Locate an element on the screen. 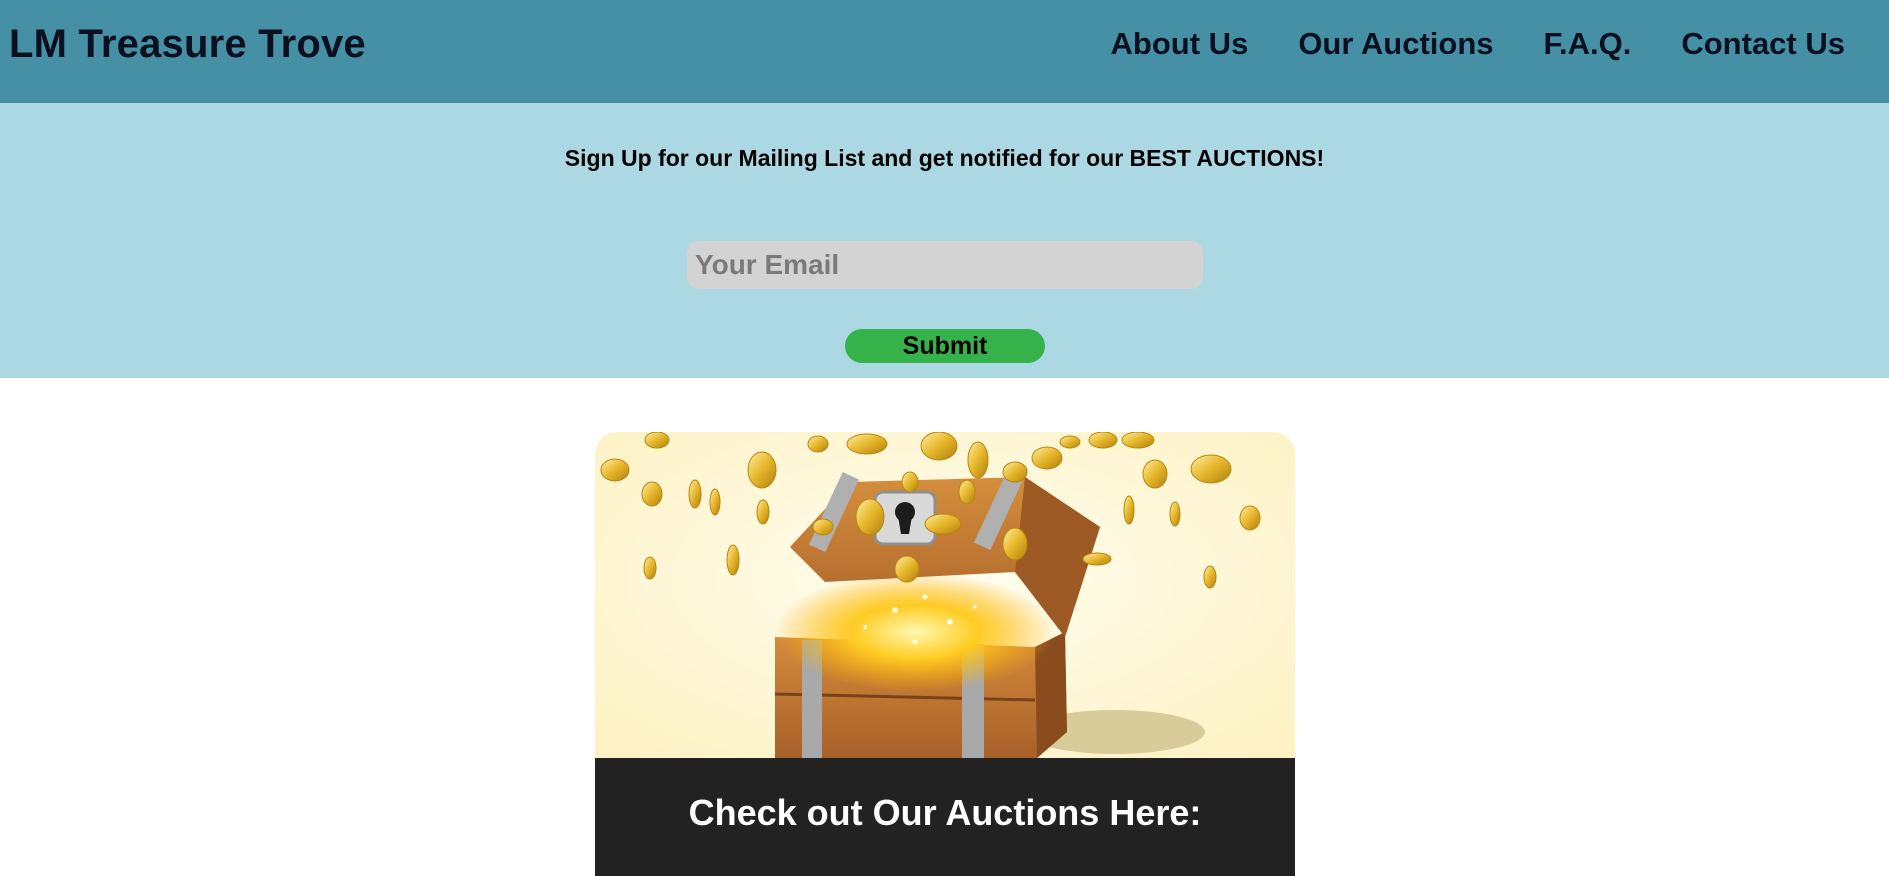  nav-about-us: About Us is located at coordinates (1180, 44).